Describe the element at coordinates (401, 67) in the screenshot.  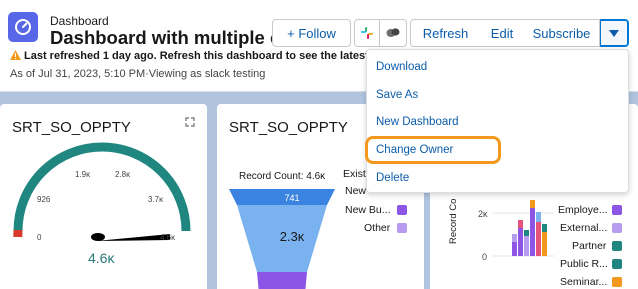
I see `menu-item-download: Download` at that location.